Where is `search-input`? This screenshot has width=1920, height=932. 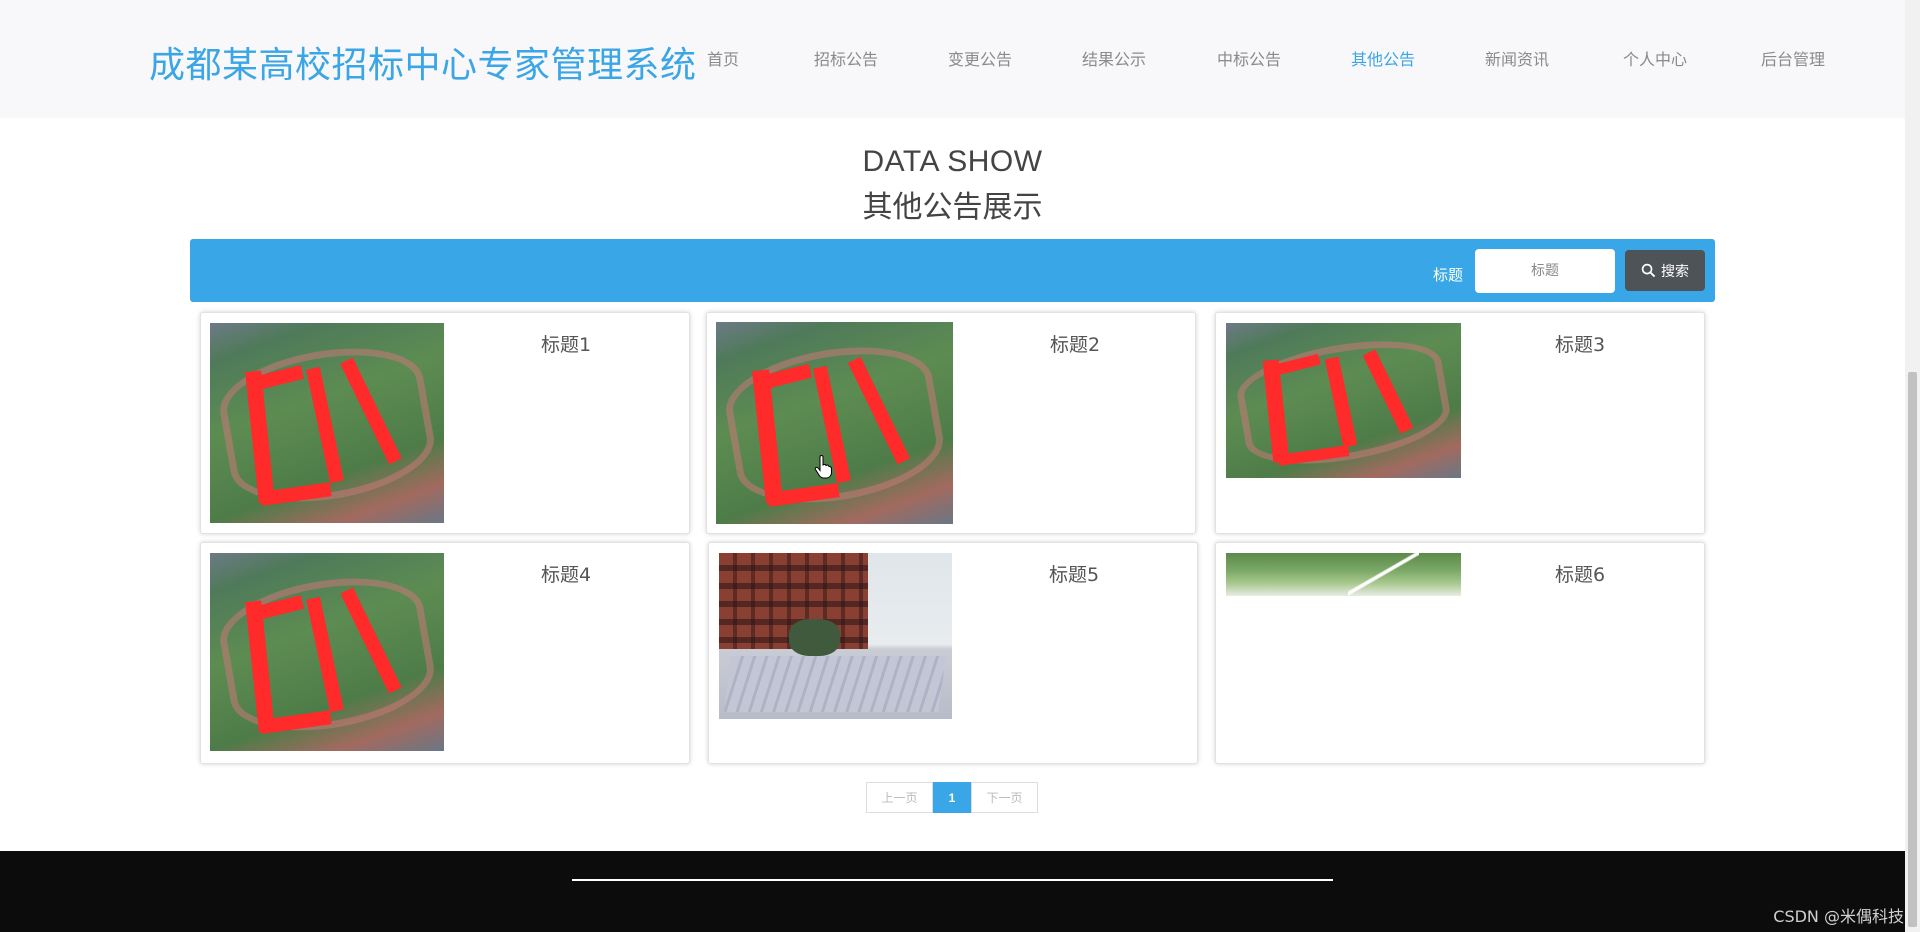
search-input is located at coordinates (1545, 271).